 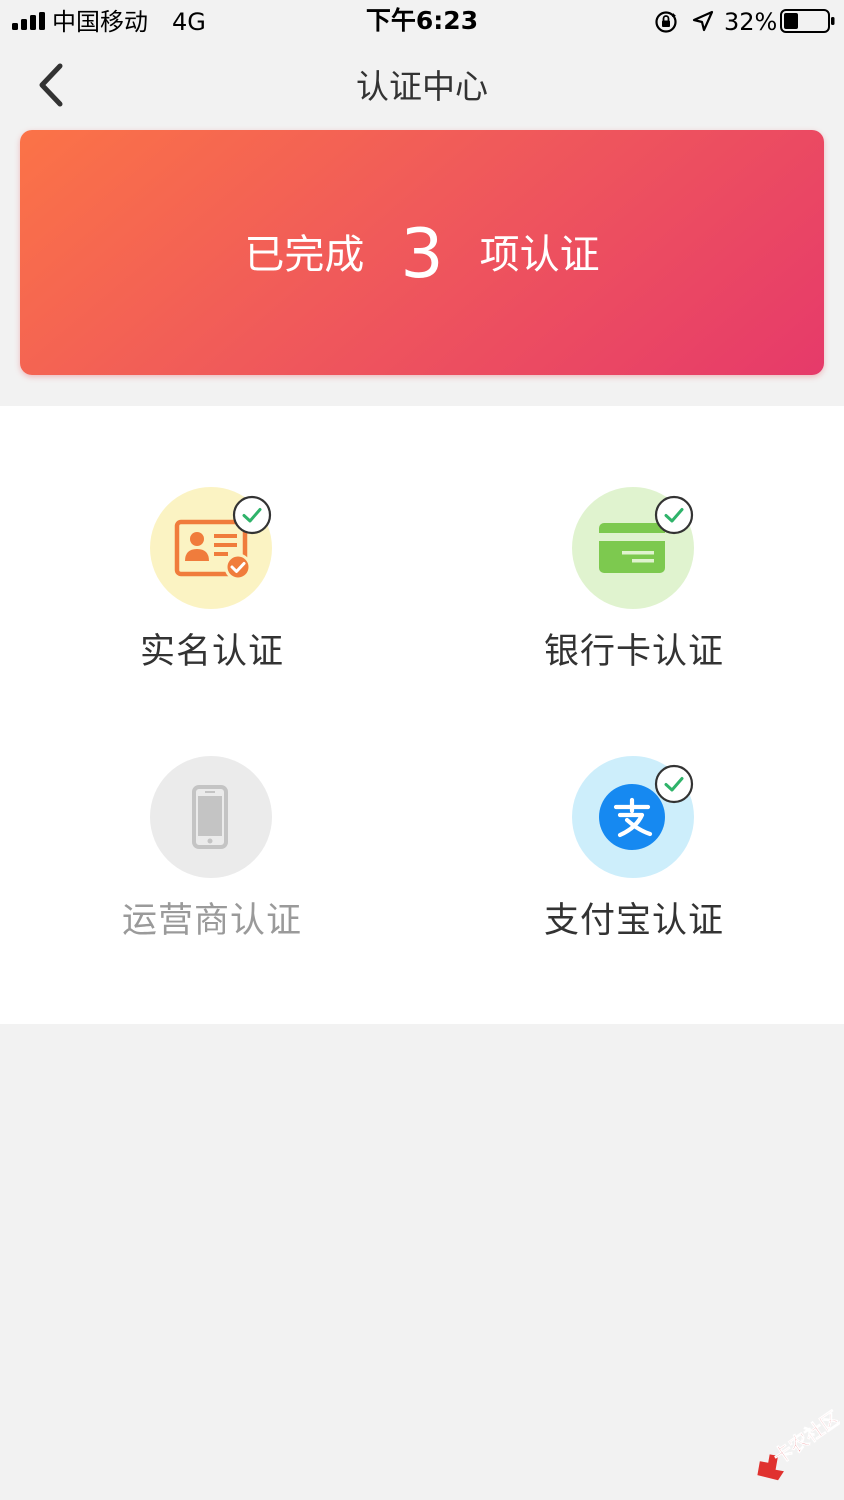 I want to click on completion-count: 3, so click(x=422, y=254).